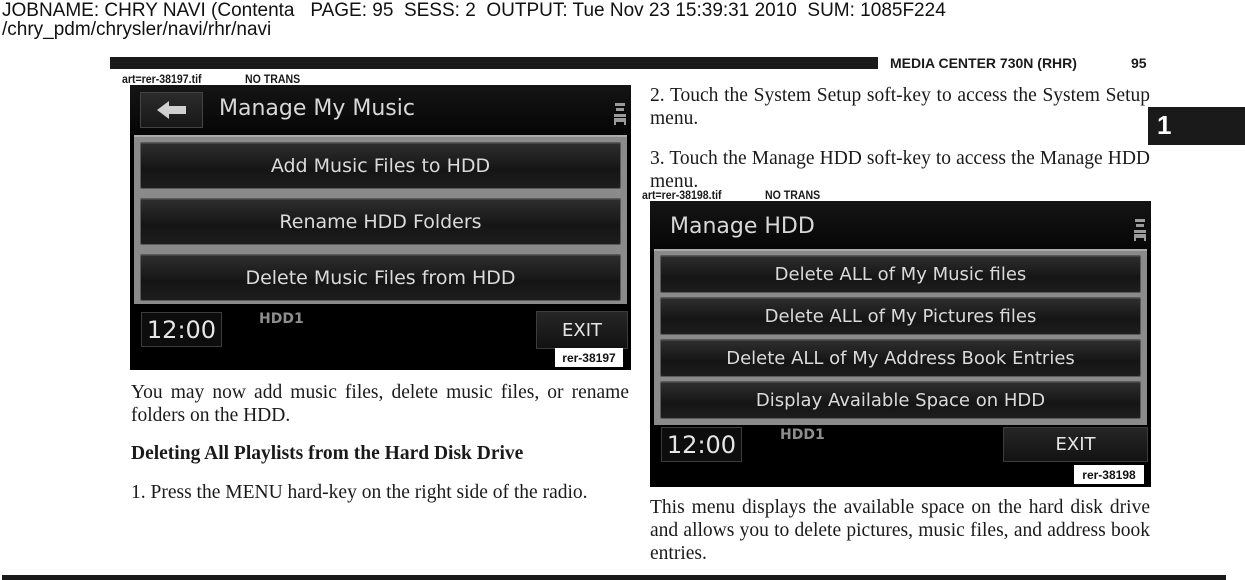 The height and width of the screenshot is (580, 1245). Describe the element at coordinates (793, 195) in the screenshot. I see `figure2-trans-label: NO TRANS` at that location.